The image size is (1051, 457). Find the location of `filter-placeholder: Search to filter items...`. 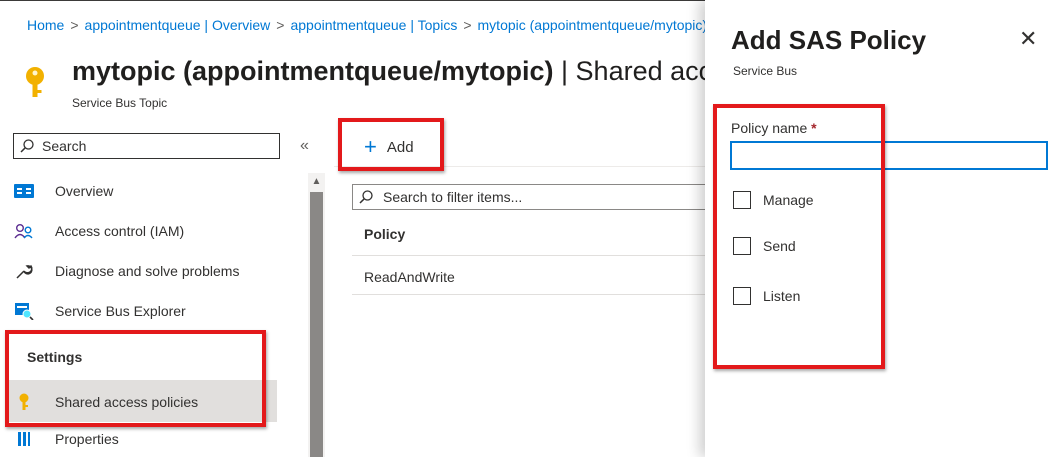

filter-placeholder: Search to filter items... is located at coordinates (453, 197).